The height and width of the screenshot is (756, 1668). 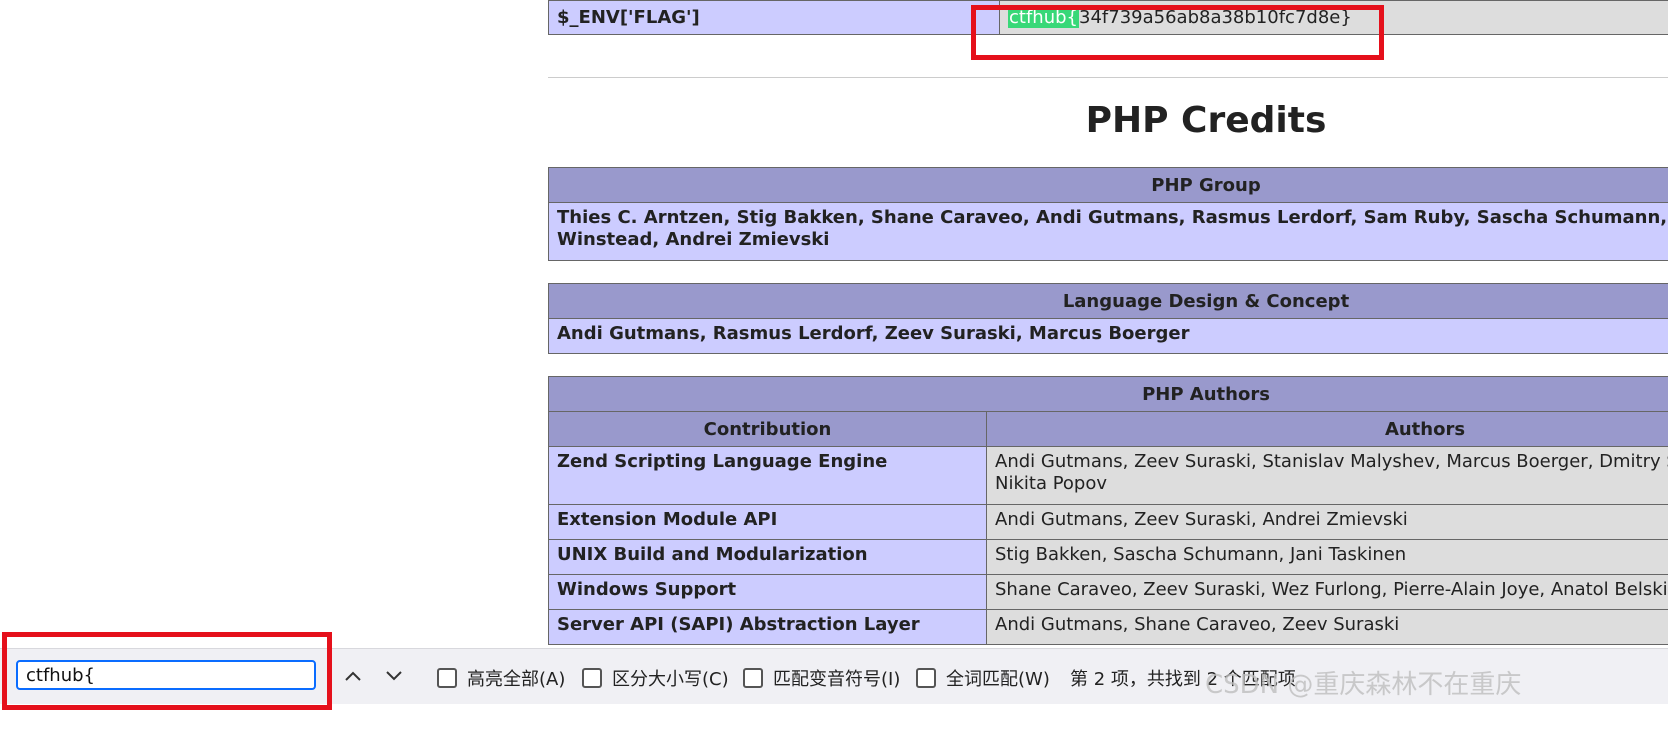 I want to click on flag-annotation-box, so click(x=1177, y=32).